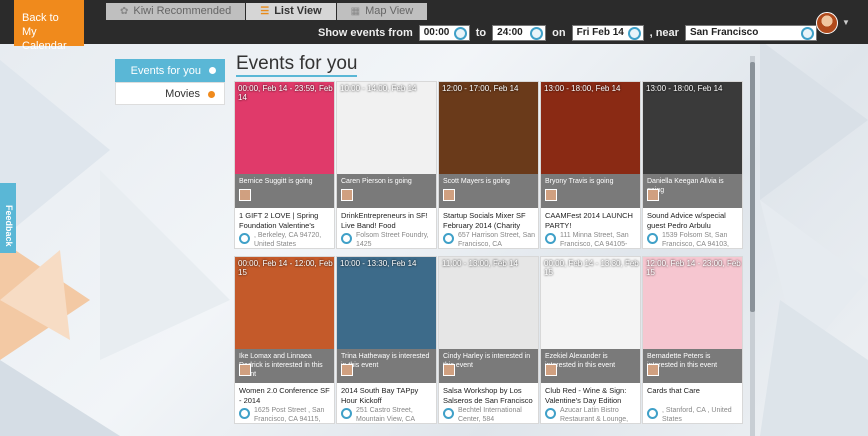 The width and height of the screenshot is (868, 436). Describe the element at coordinates (386, 415) in the screenshot. I see `event-location: 251 Castro Street, Mountain View, CA` at that location.